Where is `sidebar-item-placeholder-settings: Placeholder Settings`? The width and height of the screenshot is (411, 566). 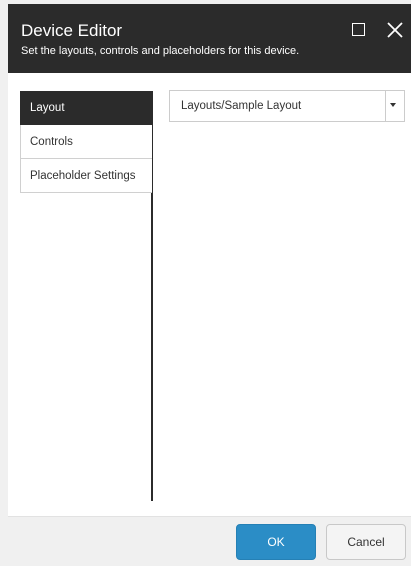
sidebar-item-placeholder-settings: Placeholder Settings is located at coordinates (86, 176).